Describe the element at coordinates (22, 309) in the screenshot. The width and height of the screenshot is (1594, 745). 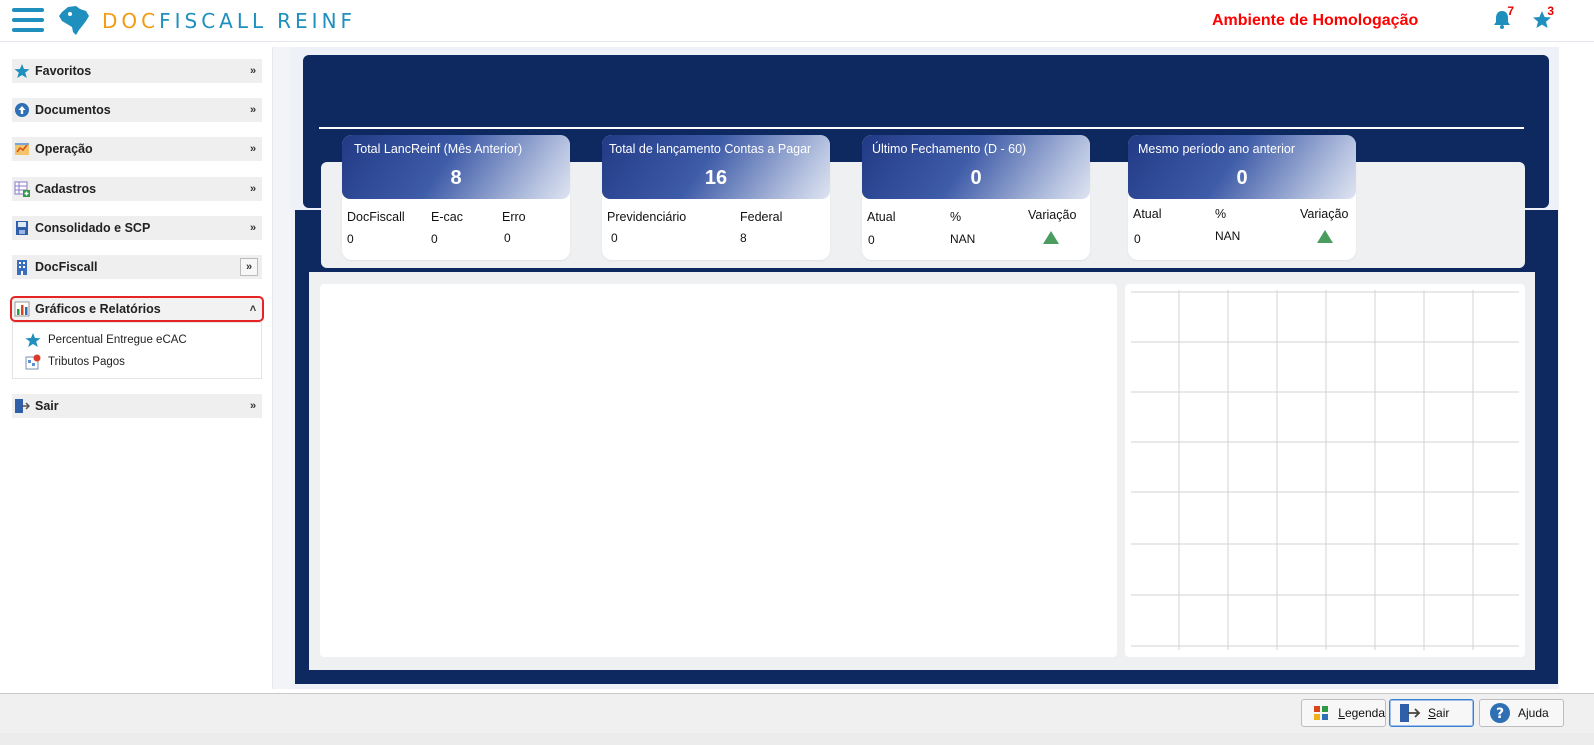
I see `bar-chart-icon` at that location.